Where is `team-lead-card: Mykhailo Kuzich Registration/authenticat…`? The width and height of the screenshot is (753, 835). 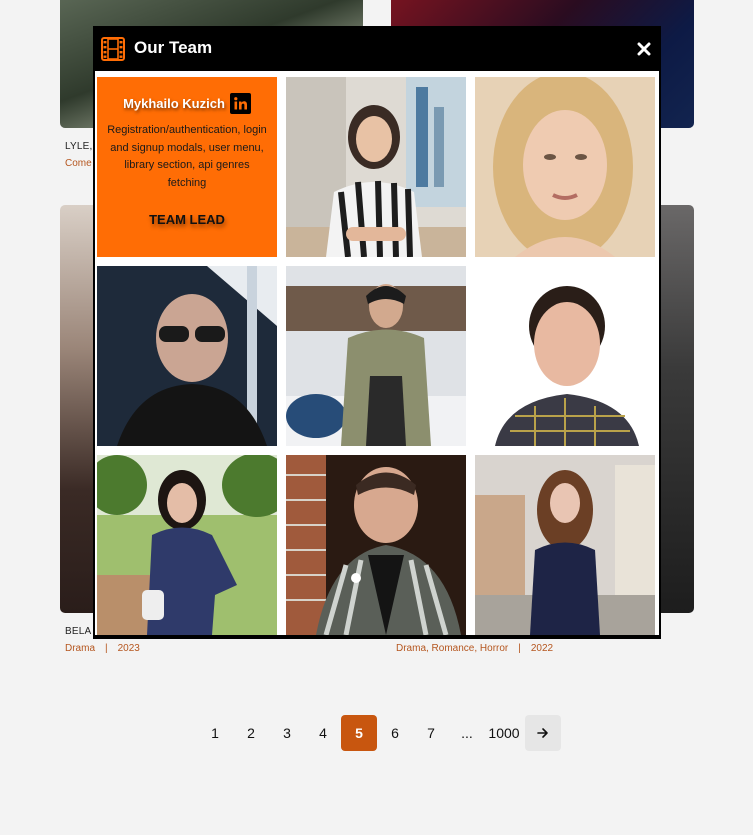
team-lead-card: Mykhailo Kuzich Registration/authenticat… is located at coordinates (187, 167).